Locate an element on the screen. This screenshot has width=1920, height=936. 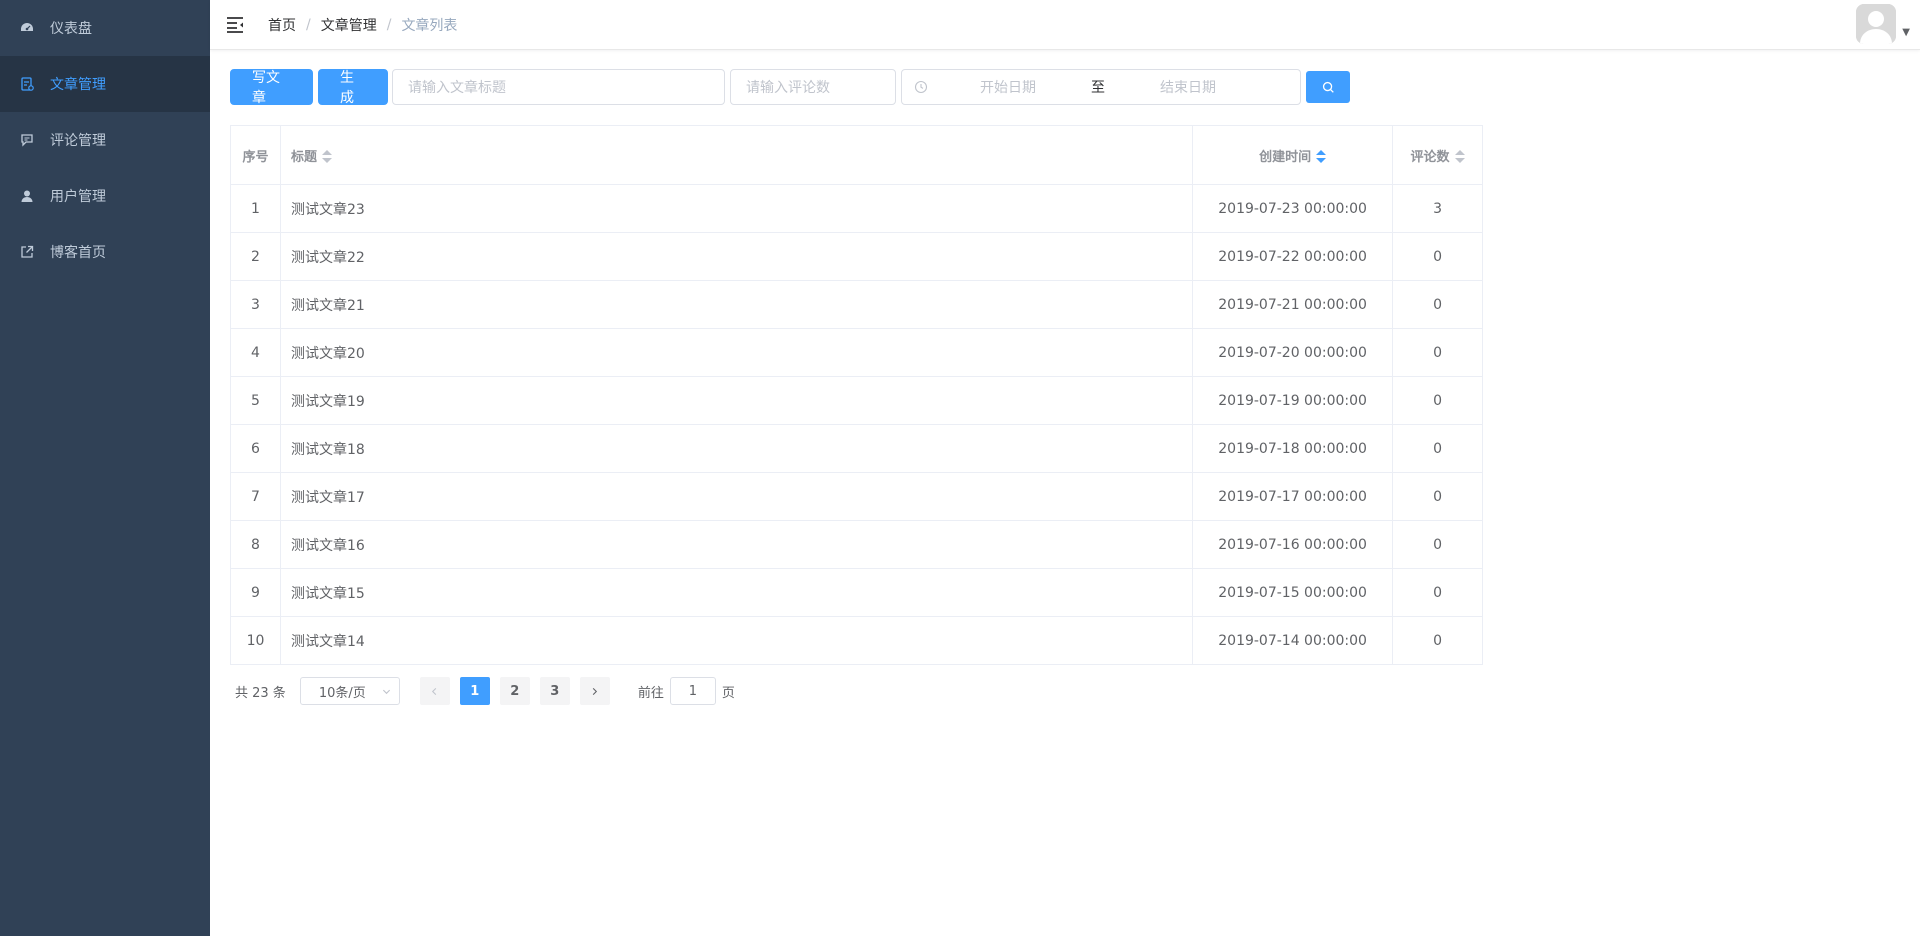
goto-page-input: 1 is located at coordinates (692, 691).